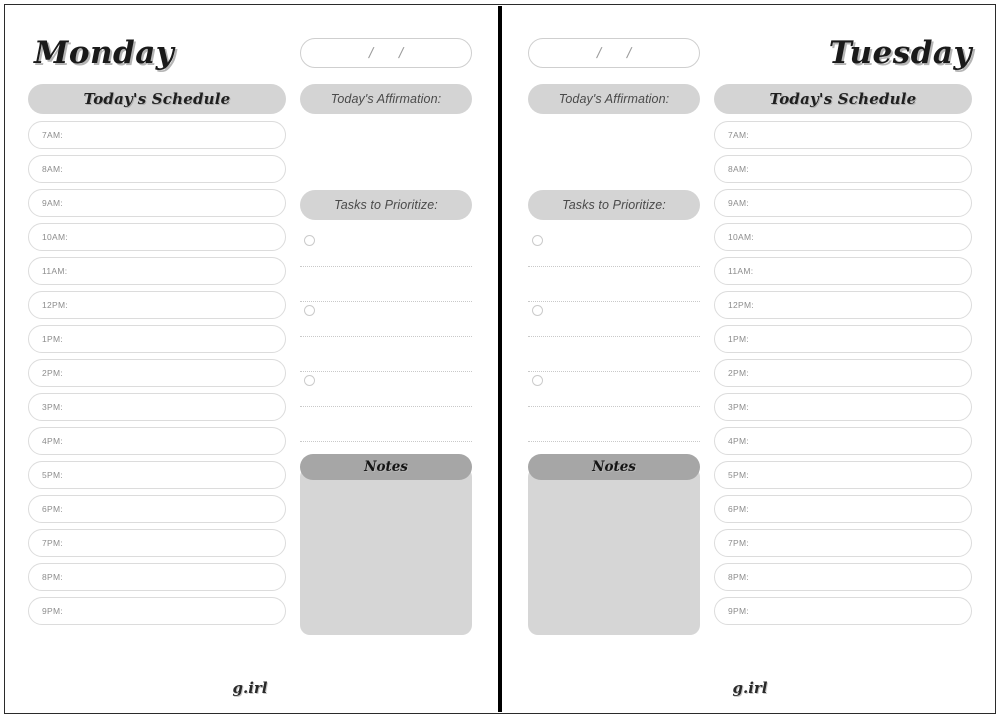 The image size is (1000, 718). Describe the element at coordinates (53, 475) in the screenshot. I see `slot-time-label: 5PM:` at that location.